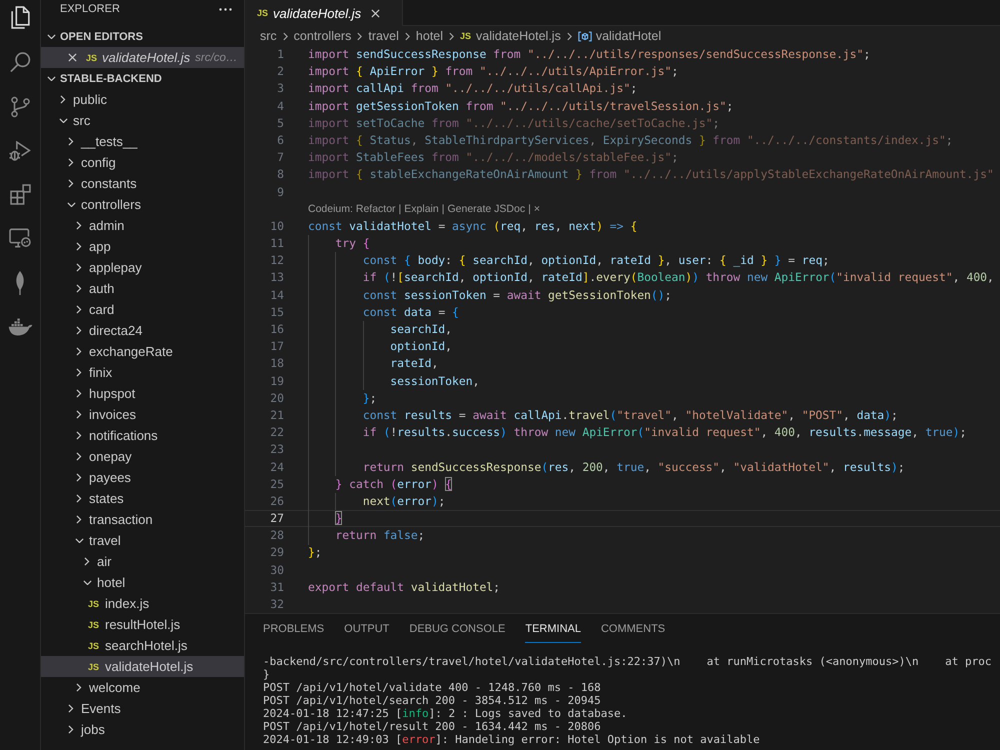  What do you see at coordinates (486, 209) in the screenshot?
I see `codelens-link: Generate JSDoc` at bounding box center [486, 209].